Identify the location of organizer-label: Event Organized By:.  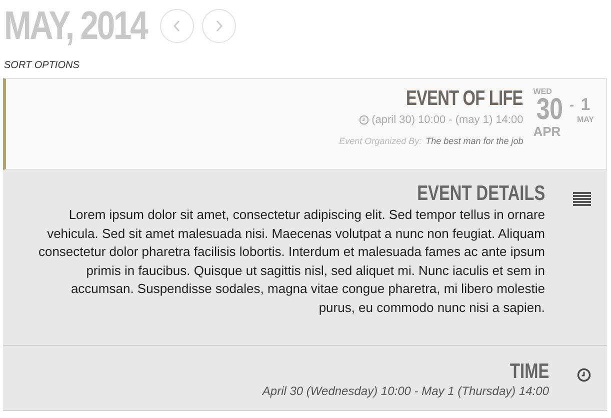
(380, 141).